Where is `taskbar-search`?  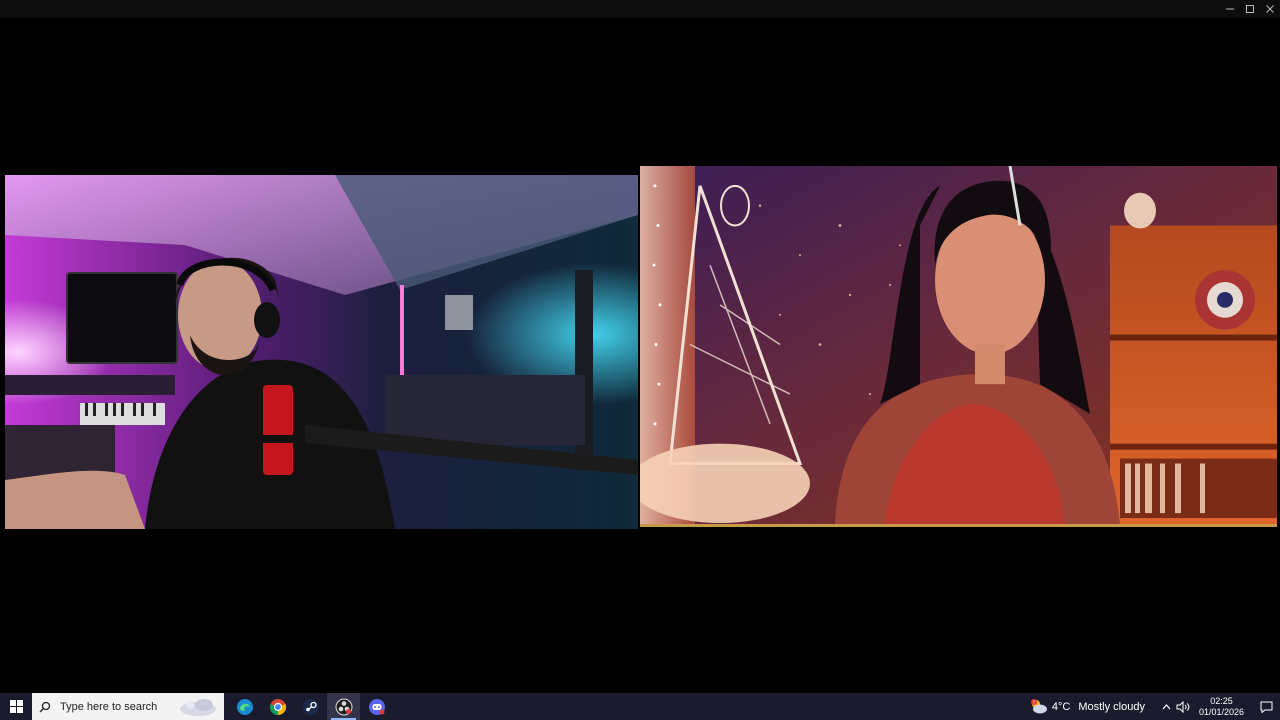
taskbar-search is located at coordinates (128, 706).